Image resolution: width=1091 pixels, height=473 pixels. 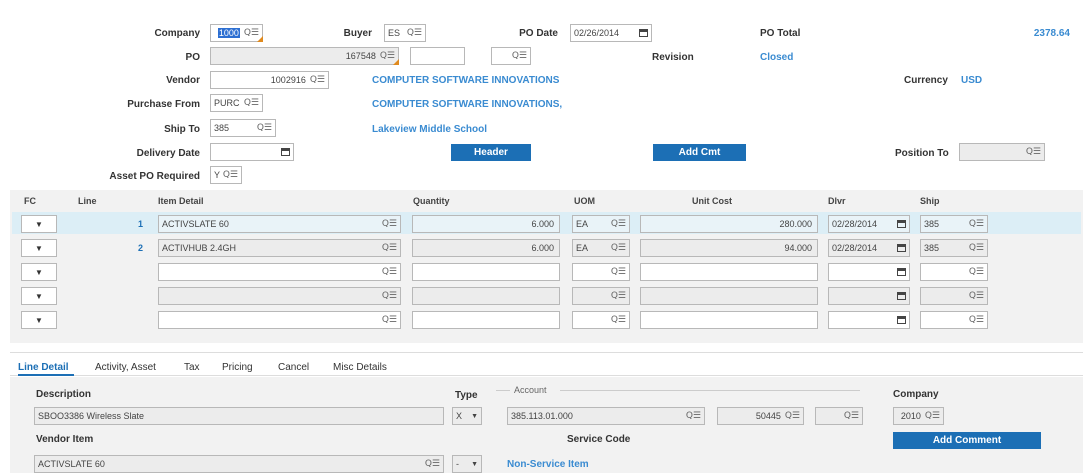 I want to click on service-type-link: Non-Service Item, so click(x=548, y=464).